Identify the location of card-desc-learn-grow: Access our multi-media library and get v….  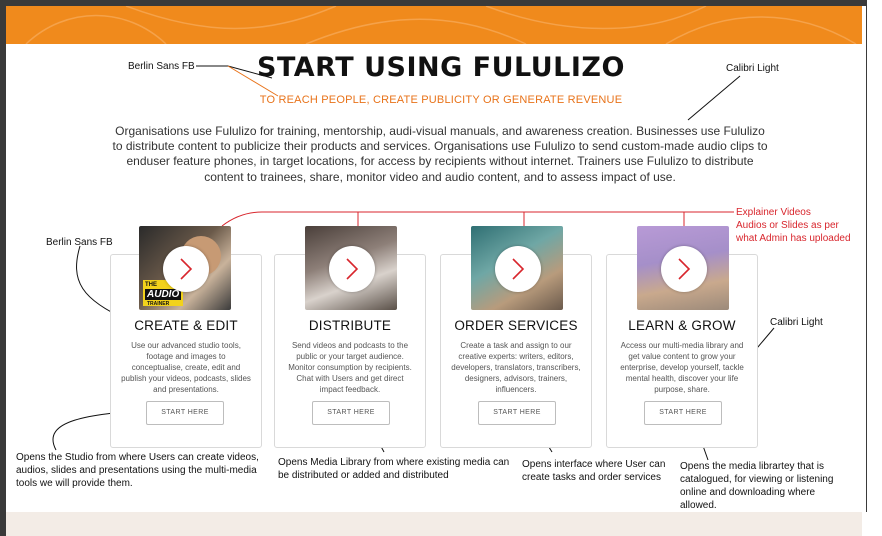
(682, 367).